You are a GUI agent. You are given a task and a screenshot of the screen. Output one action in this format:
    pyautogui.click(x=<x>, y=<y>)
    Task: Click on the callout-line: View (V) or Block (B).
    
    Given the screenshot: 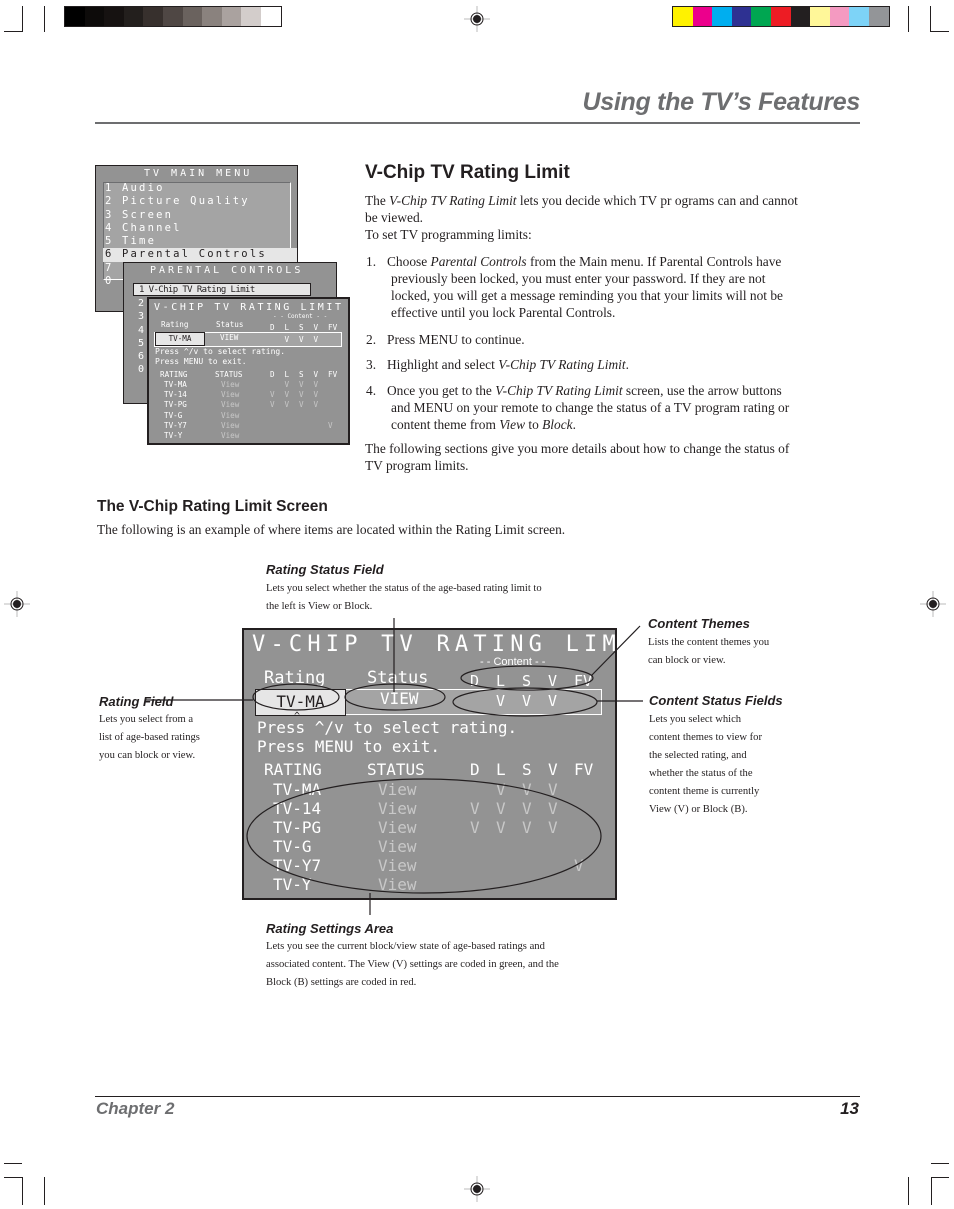 What is the action you would take?
    pyautogui.click(x=698, y=809)
    